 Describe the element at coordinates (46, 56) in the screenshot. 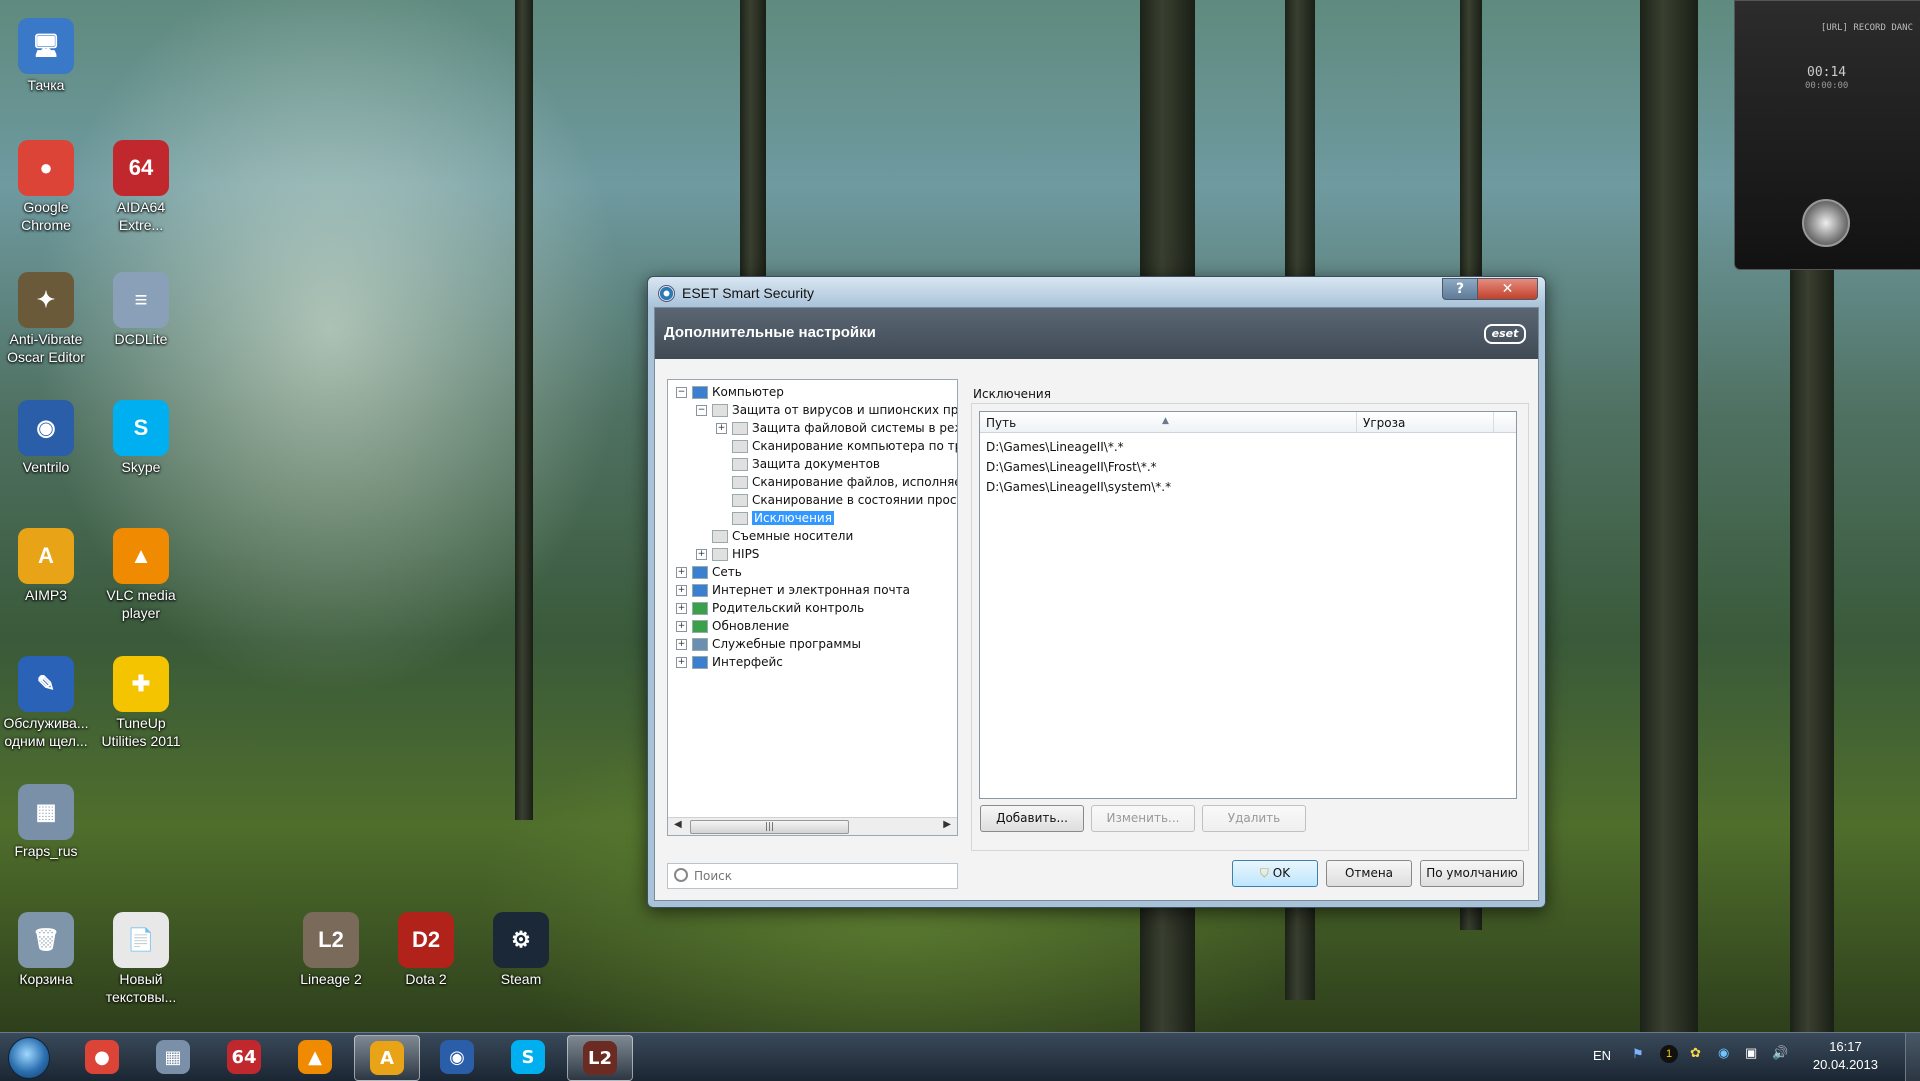

I see `desktop-icon: 🖥 Тачка` at that location.